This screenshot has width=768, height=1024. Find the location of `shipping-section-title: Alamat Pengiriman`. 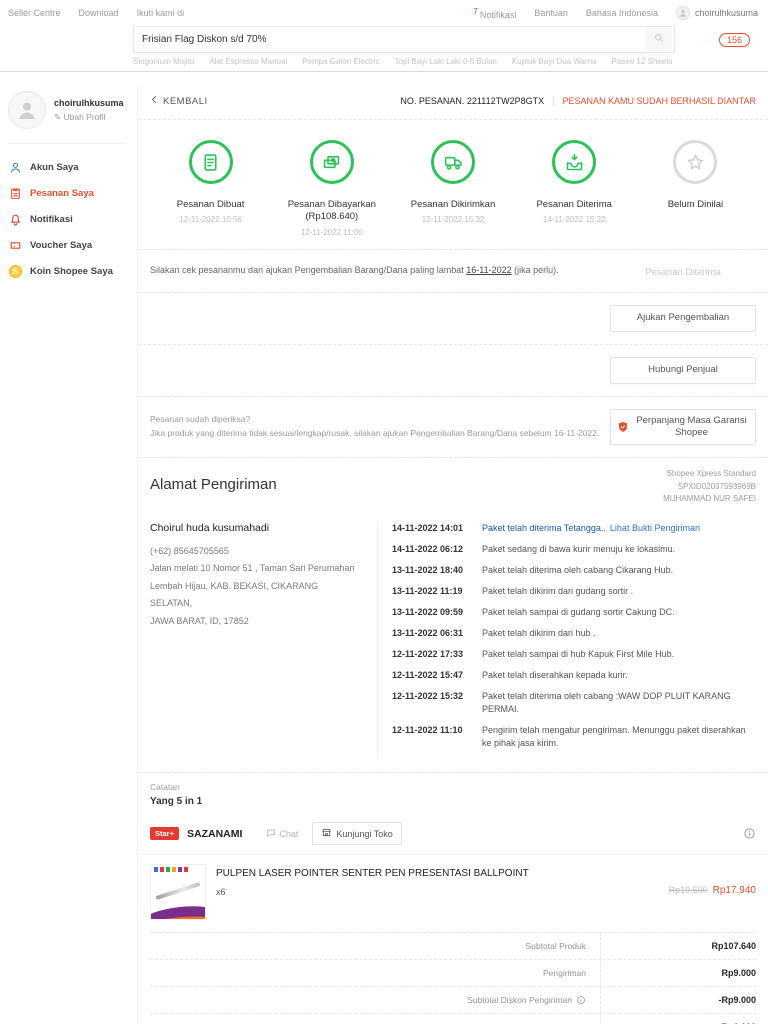

shipping-section-title: Alamat Pengiriman is located at coordinates (213, 485).